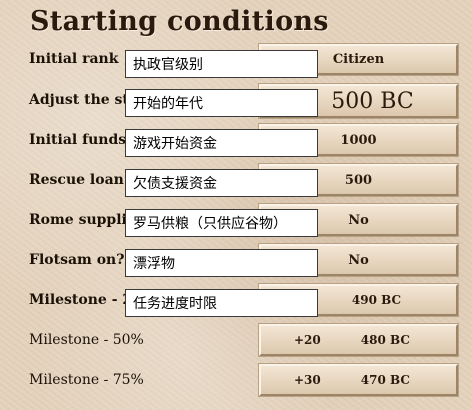 This screenshot has height=410, width=472. Describe the element at coordinates (358, 59) in the screenshot. I see `initial-rank-value: Citizen` at that location.